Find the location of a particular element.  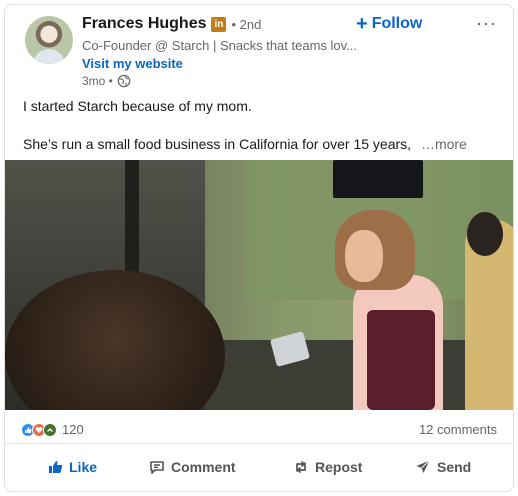

reactions-count: 120 is located at coordinates (73, 429).